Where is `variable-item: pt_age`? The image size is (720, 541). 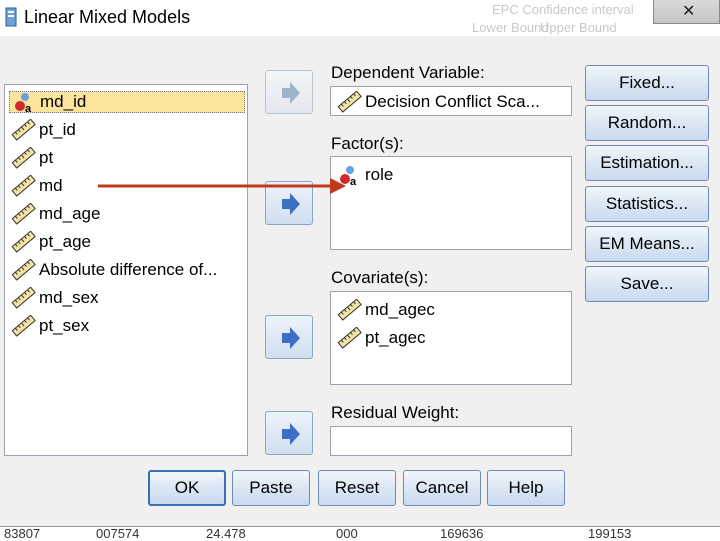
variable-item: pt_age is located at coordinates (50, 241).